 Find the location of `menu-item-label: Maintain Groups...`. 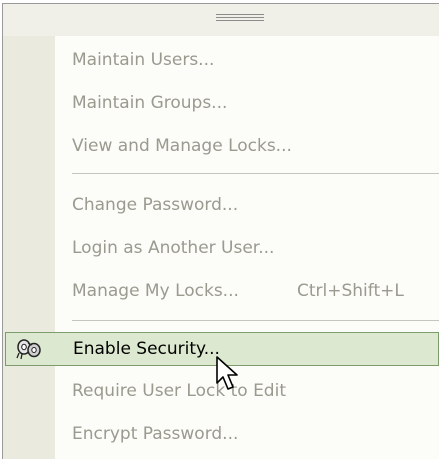

menu-item-label: Maintain Groups... is located at coordinates (150, 103).